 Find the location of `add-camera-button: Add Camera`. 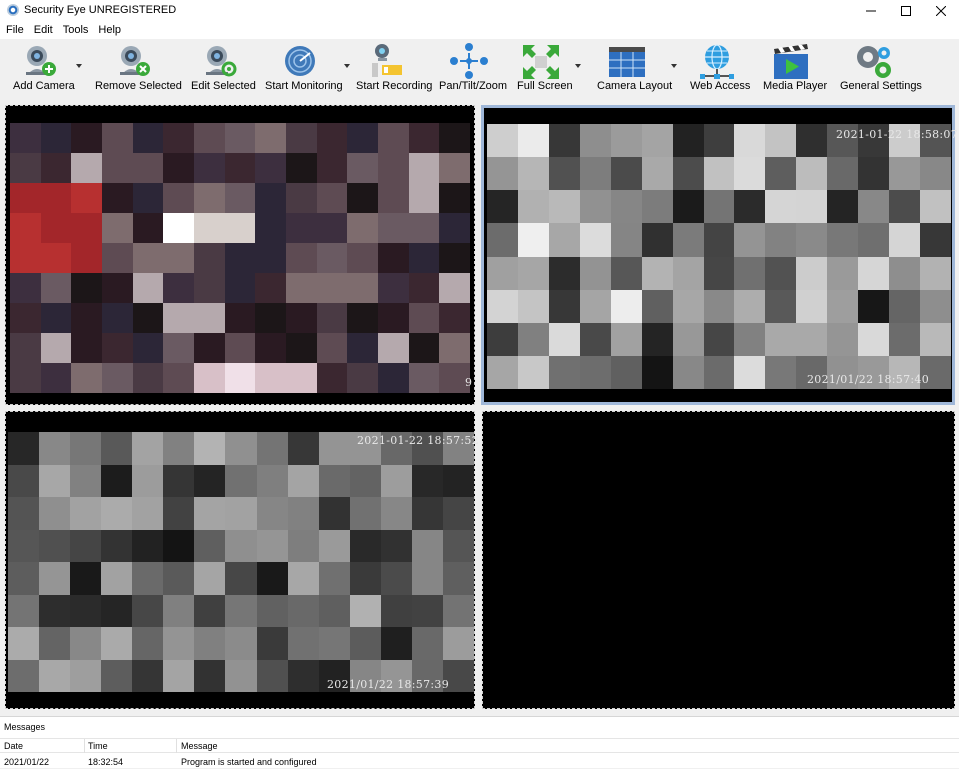

add-camera-button: Add Camera is located at coordinates (42, 68).